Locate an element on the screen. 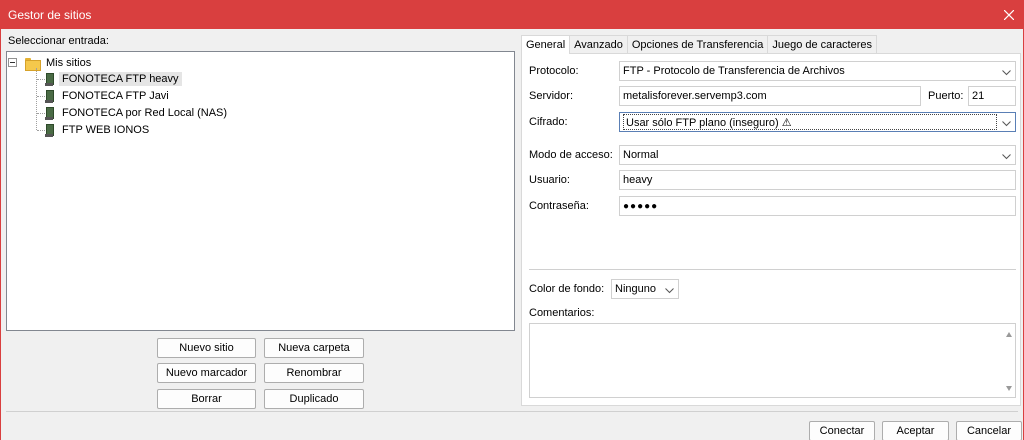  folder-icon is located at coordinates (33, 64).